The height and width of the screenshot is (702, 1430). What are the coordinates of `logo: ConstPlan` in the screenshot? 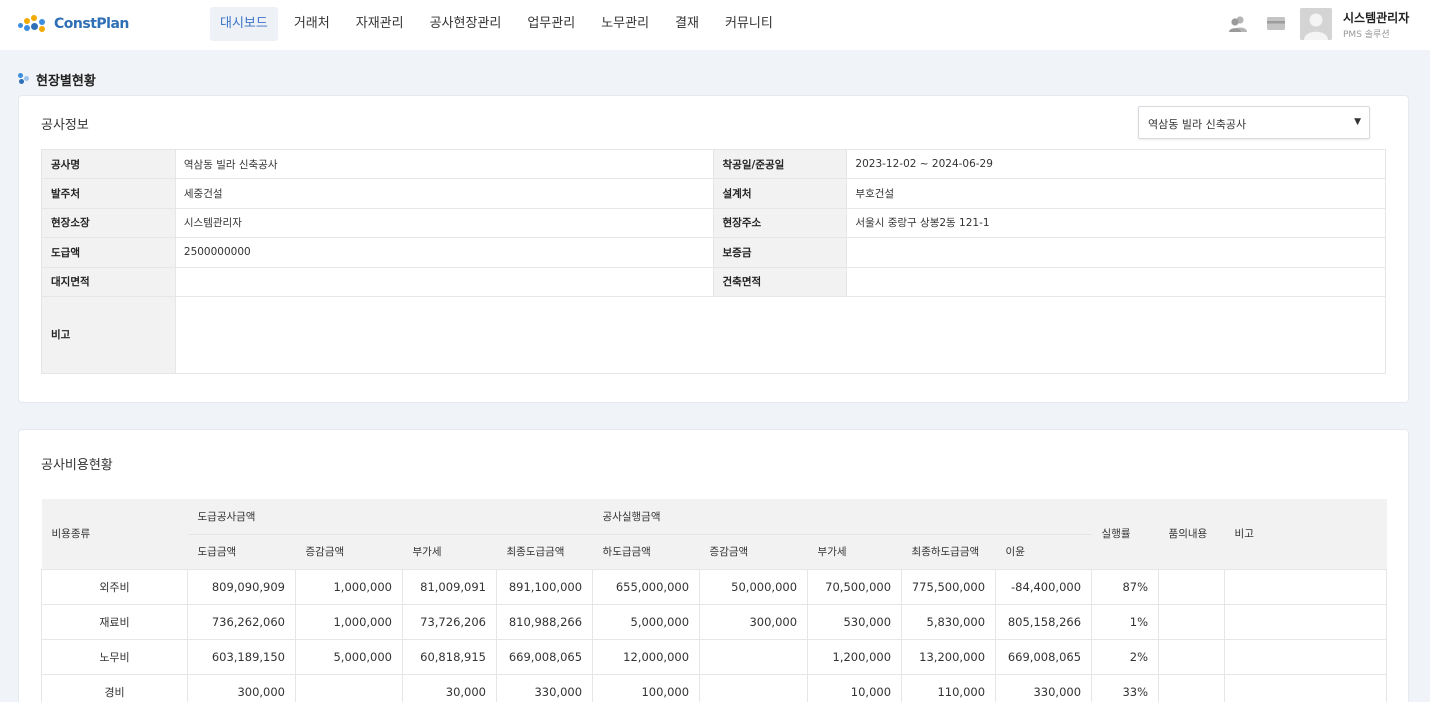 It's located at (73, 24).